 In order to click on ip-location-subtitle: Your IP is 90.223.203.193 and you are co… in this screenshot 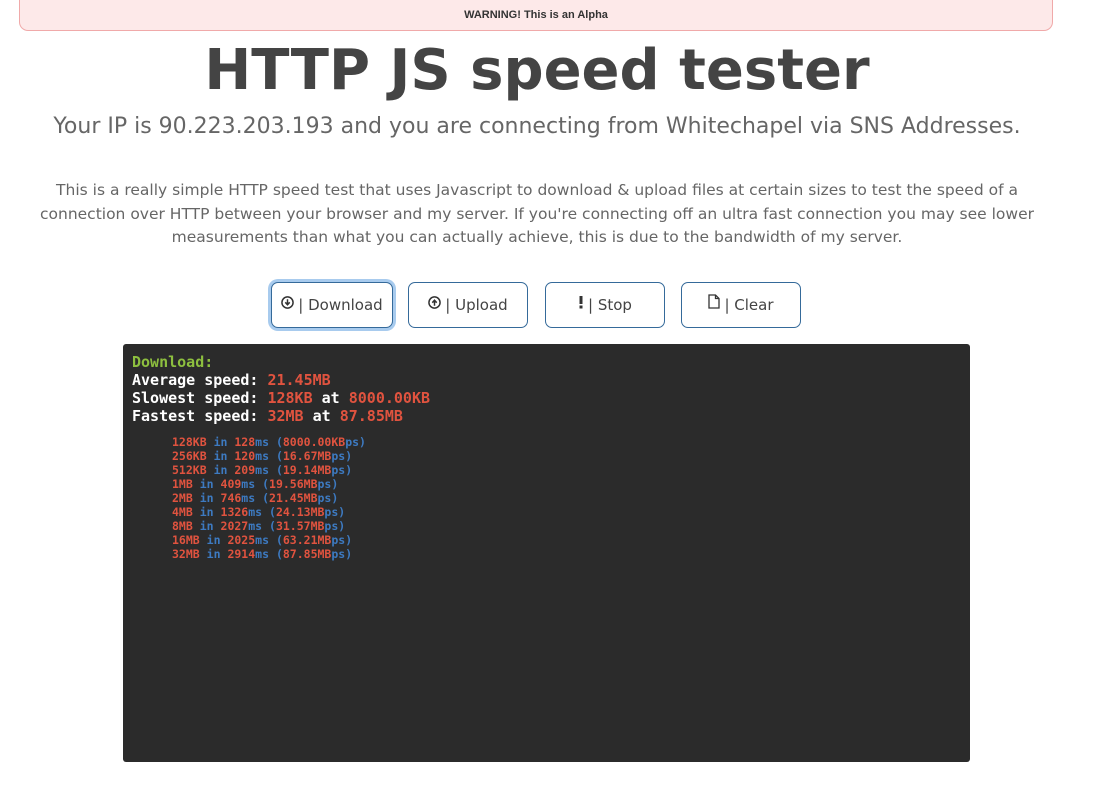, I will do `click(537, 126)`.